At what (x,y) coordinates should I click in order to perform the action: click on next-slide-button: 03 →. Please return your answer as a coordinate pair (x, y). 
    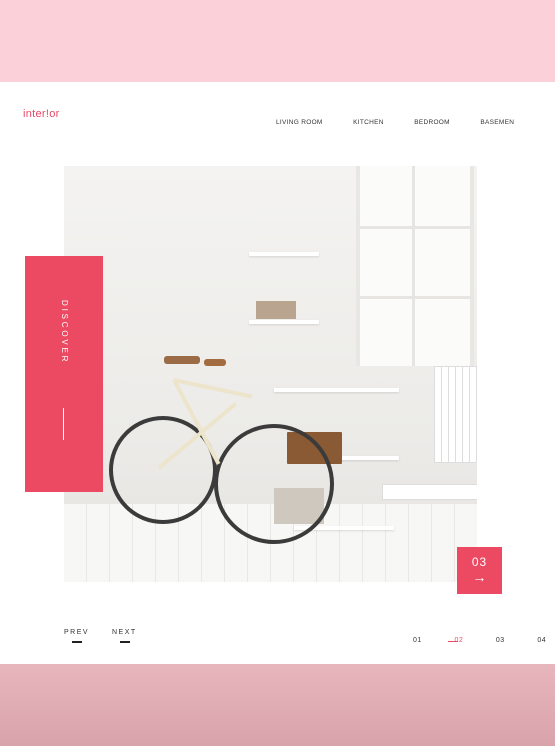
    Looking at the image, I should click on (479, 570).